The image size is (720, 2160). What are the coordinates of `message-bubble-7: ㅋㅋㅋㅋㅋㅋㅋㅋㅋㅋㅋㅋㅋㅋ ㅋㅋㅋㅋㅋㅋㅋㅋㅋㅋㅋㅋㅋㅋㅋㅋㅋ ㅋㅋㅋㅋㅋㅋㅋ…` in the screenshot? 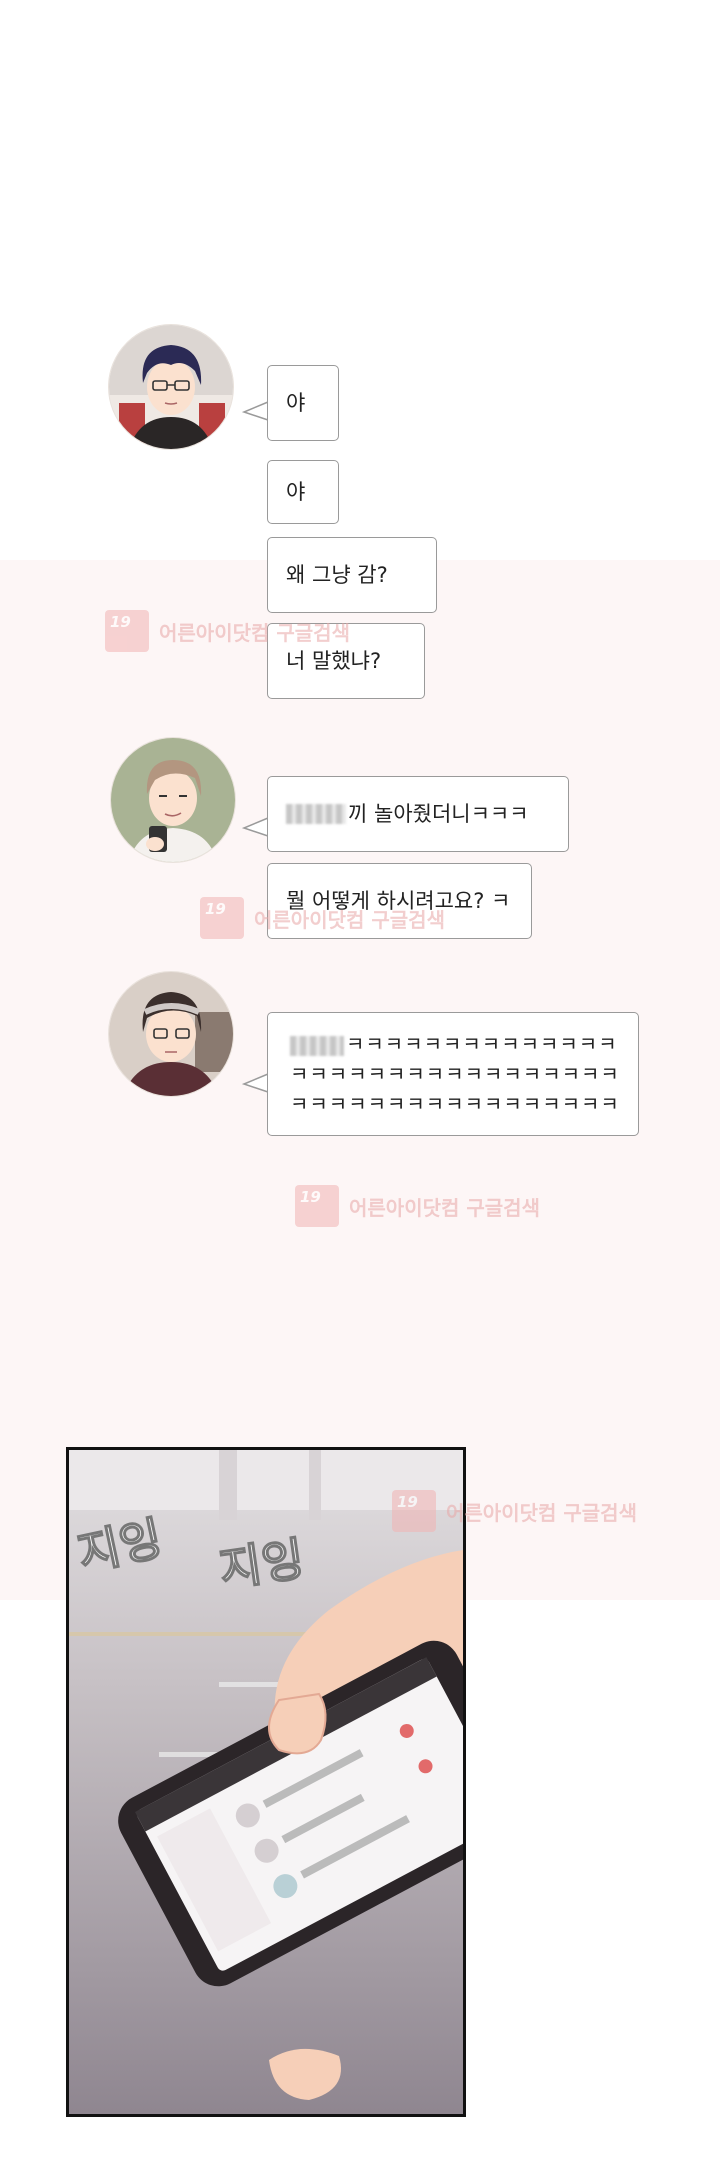 It's located at (453, 1074).